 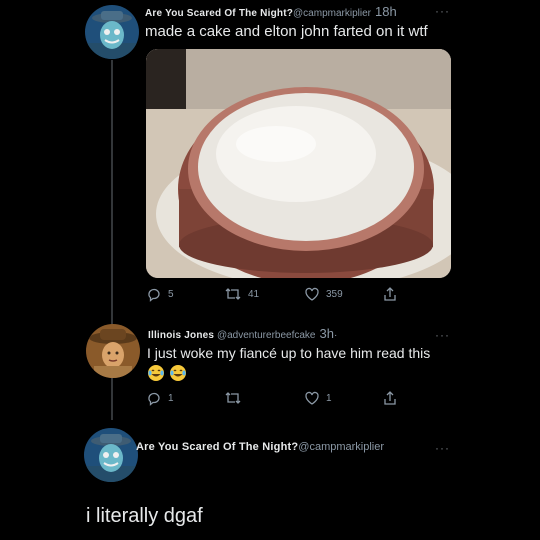 I want to click on retweet-action, so click(x=233, y=398).